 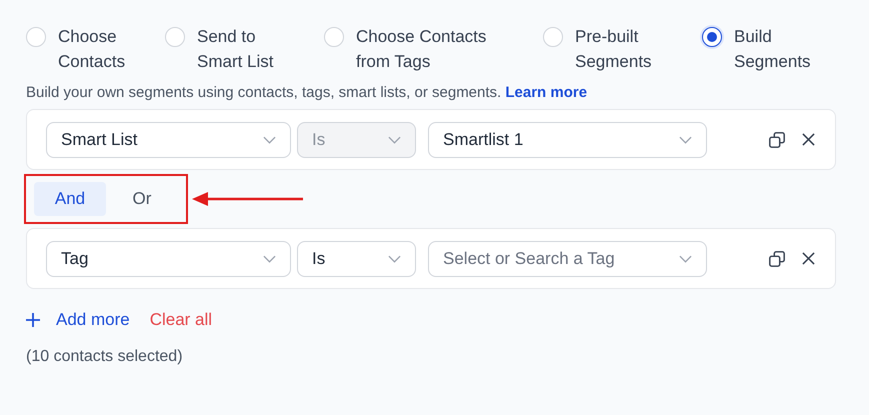 What do you see at coordinates (567, 258) in the screenshot?
I see `value-select: Select or Search a Tag` at bounding box center [567, 258].